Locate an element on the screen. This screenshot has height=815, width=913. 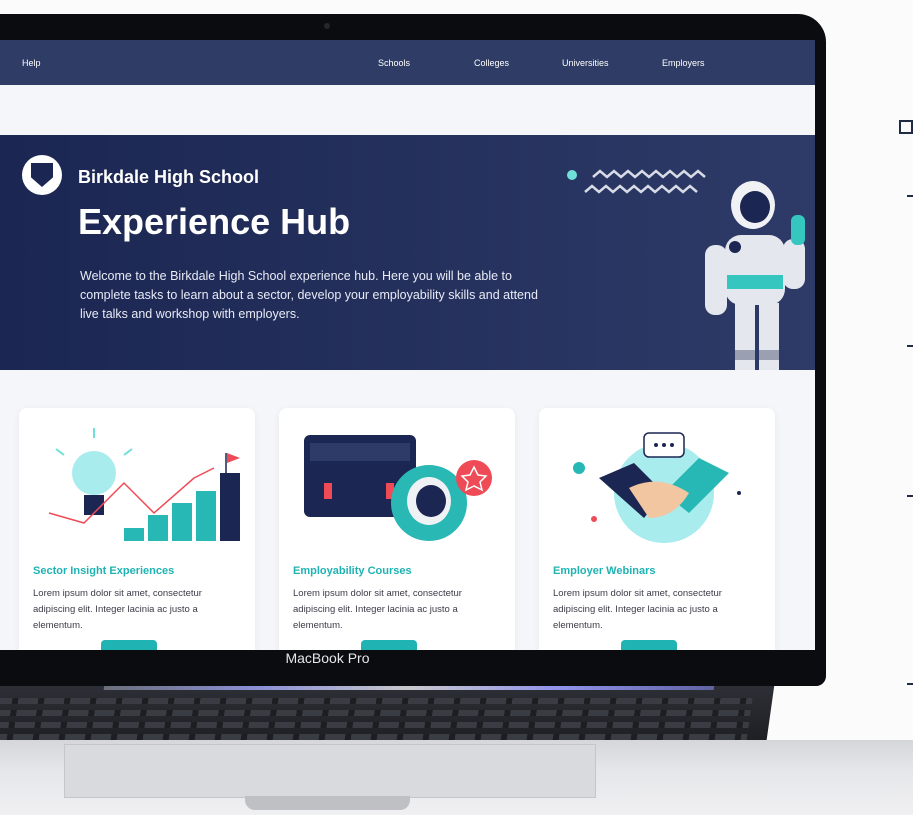
handshake-icon is located at coordinates (657, 487).